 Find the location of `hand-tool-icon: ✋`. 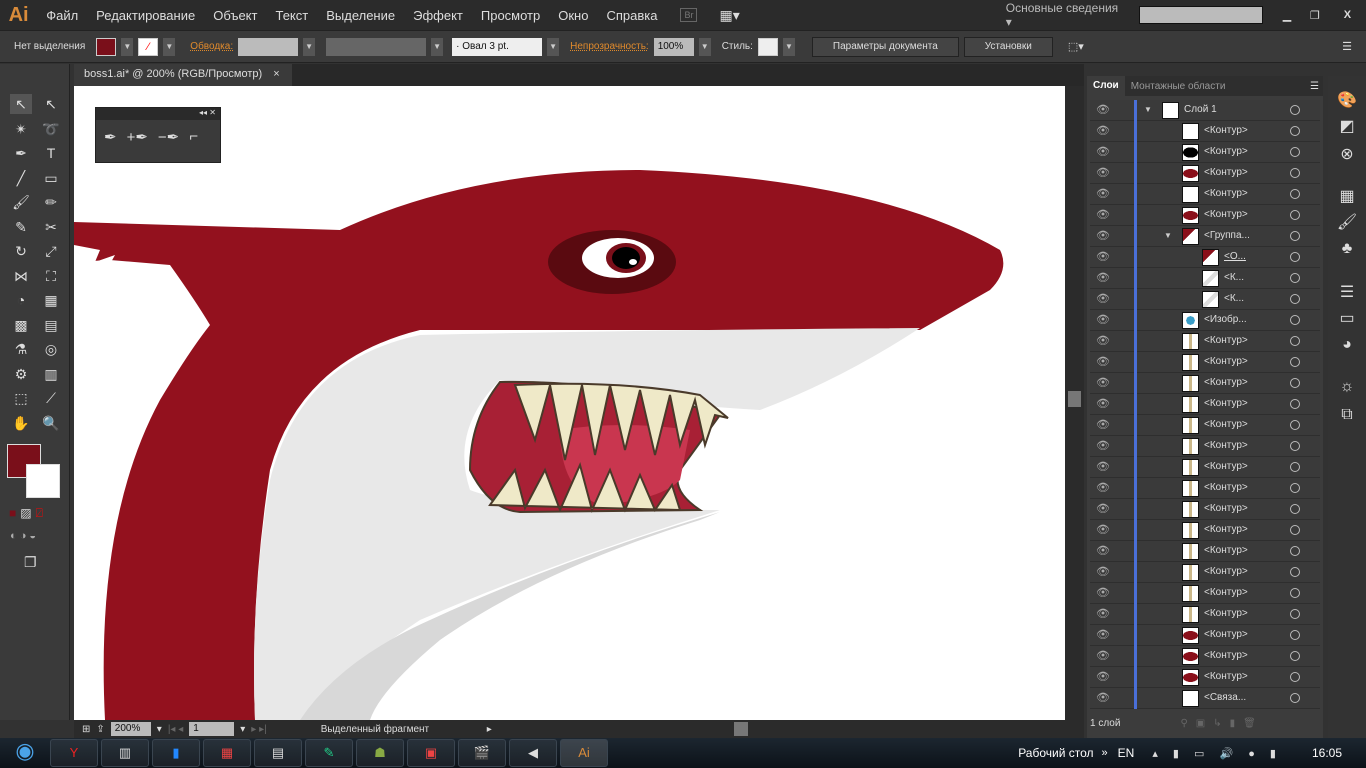

hand-tool-icon: ✋ is located at coordinates (21, 423).